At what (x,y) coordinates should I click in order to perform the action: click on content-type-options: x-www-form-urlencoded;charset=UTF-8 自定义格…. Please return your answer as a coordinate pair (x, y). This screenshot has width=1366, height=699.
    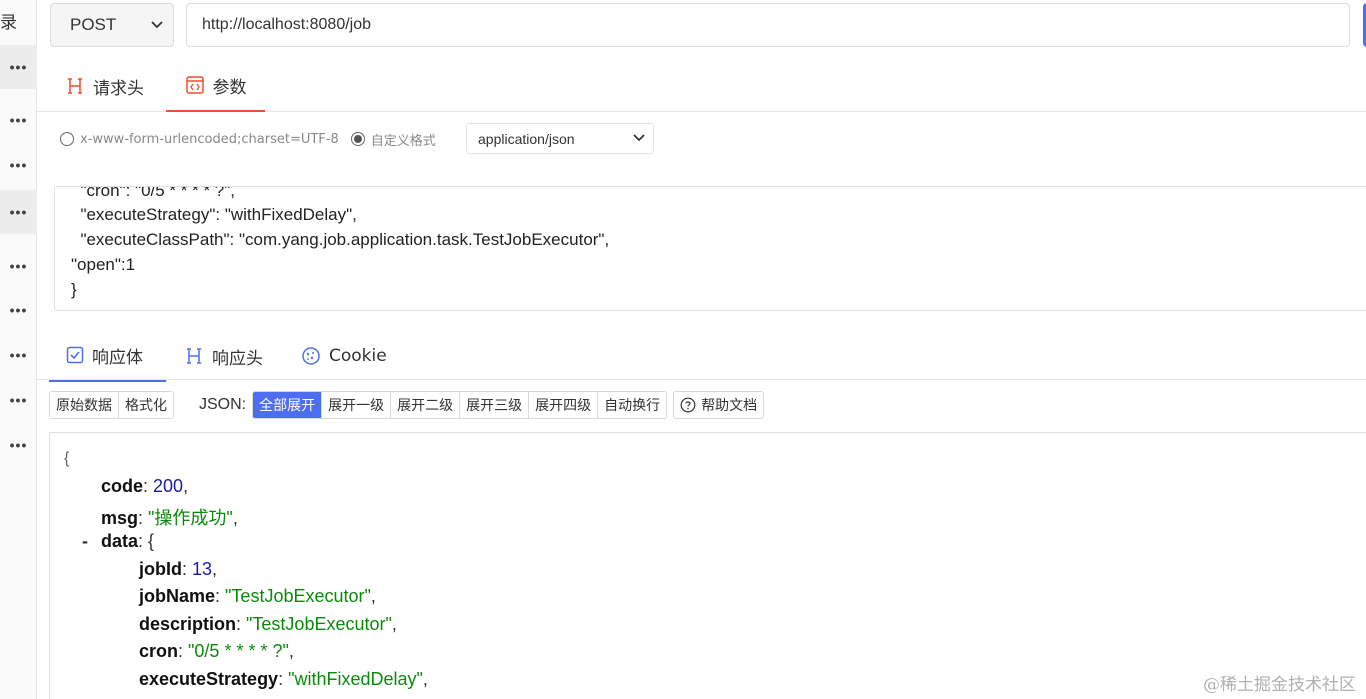
    Looking at the image, I should click on (254, 139).